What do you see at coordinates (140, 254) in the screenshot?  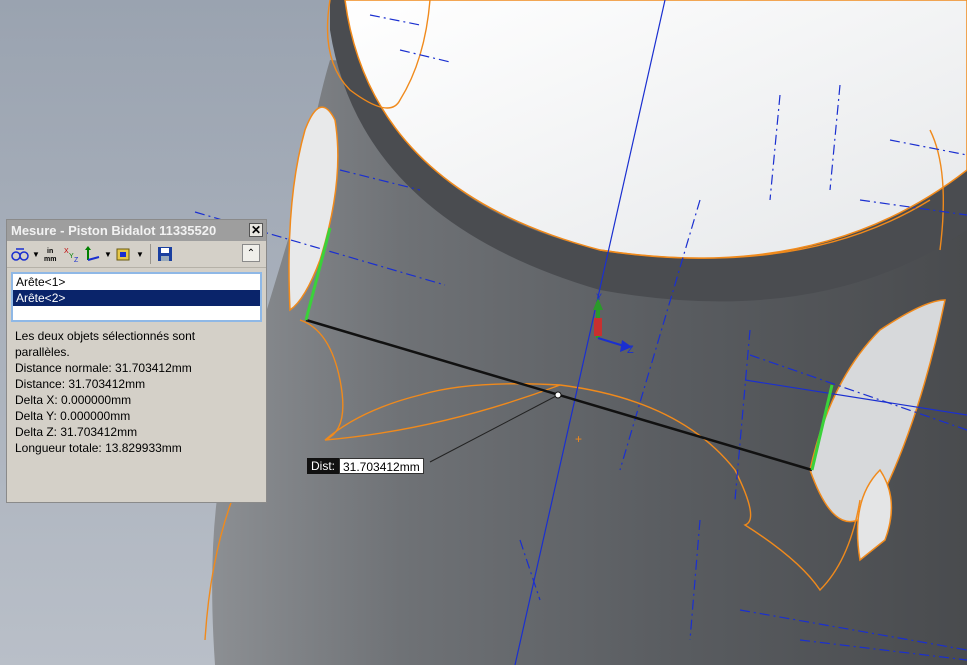 I see `projection-dropdown-icon: ▼` at bounding box center [140, 254].